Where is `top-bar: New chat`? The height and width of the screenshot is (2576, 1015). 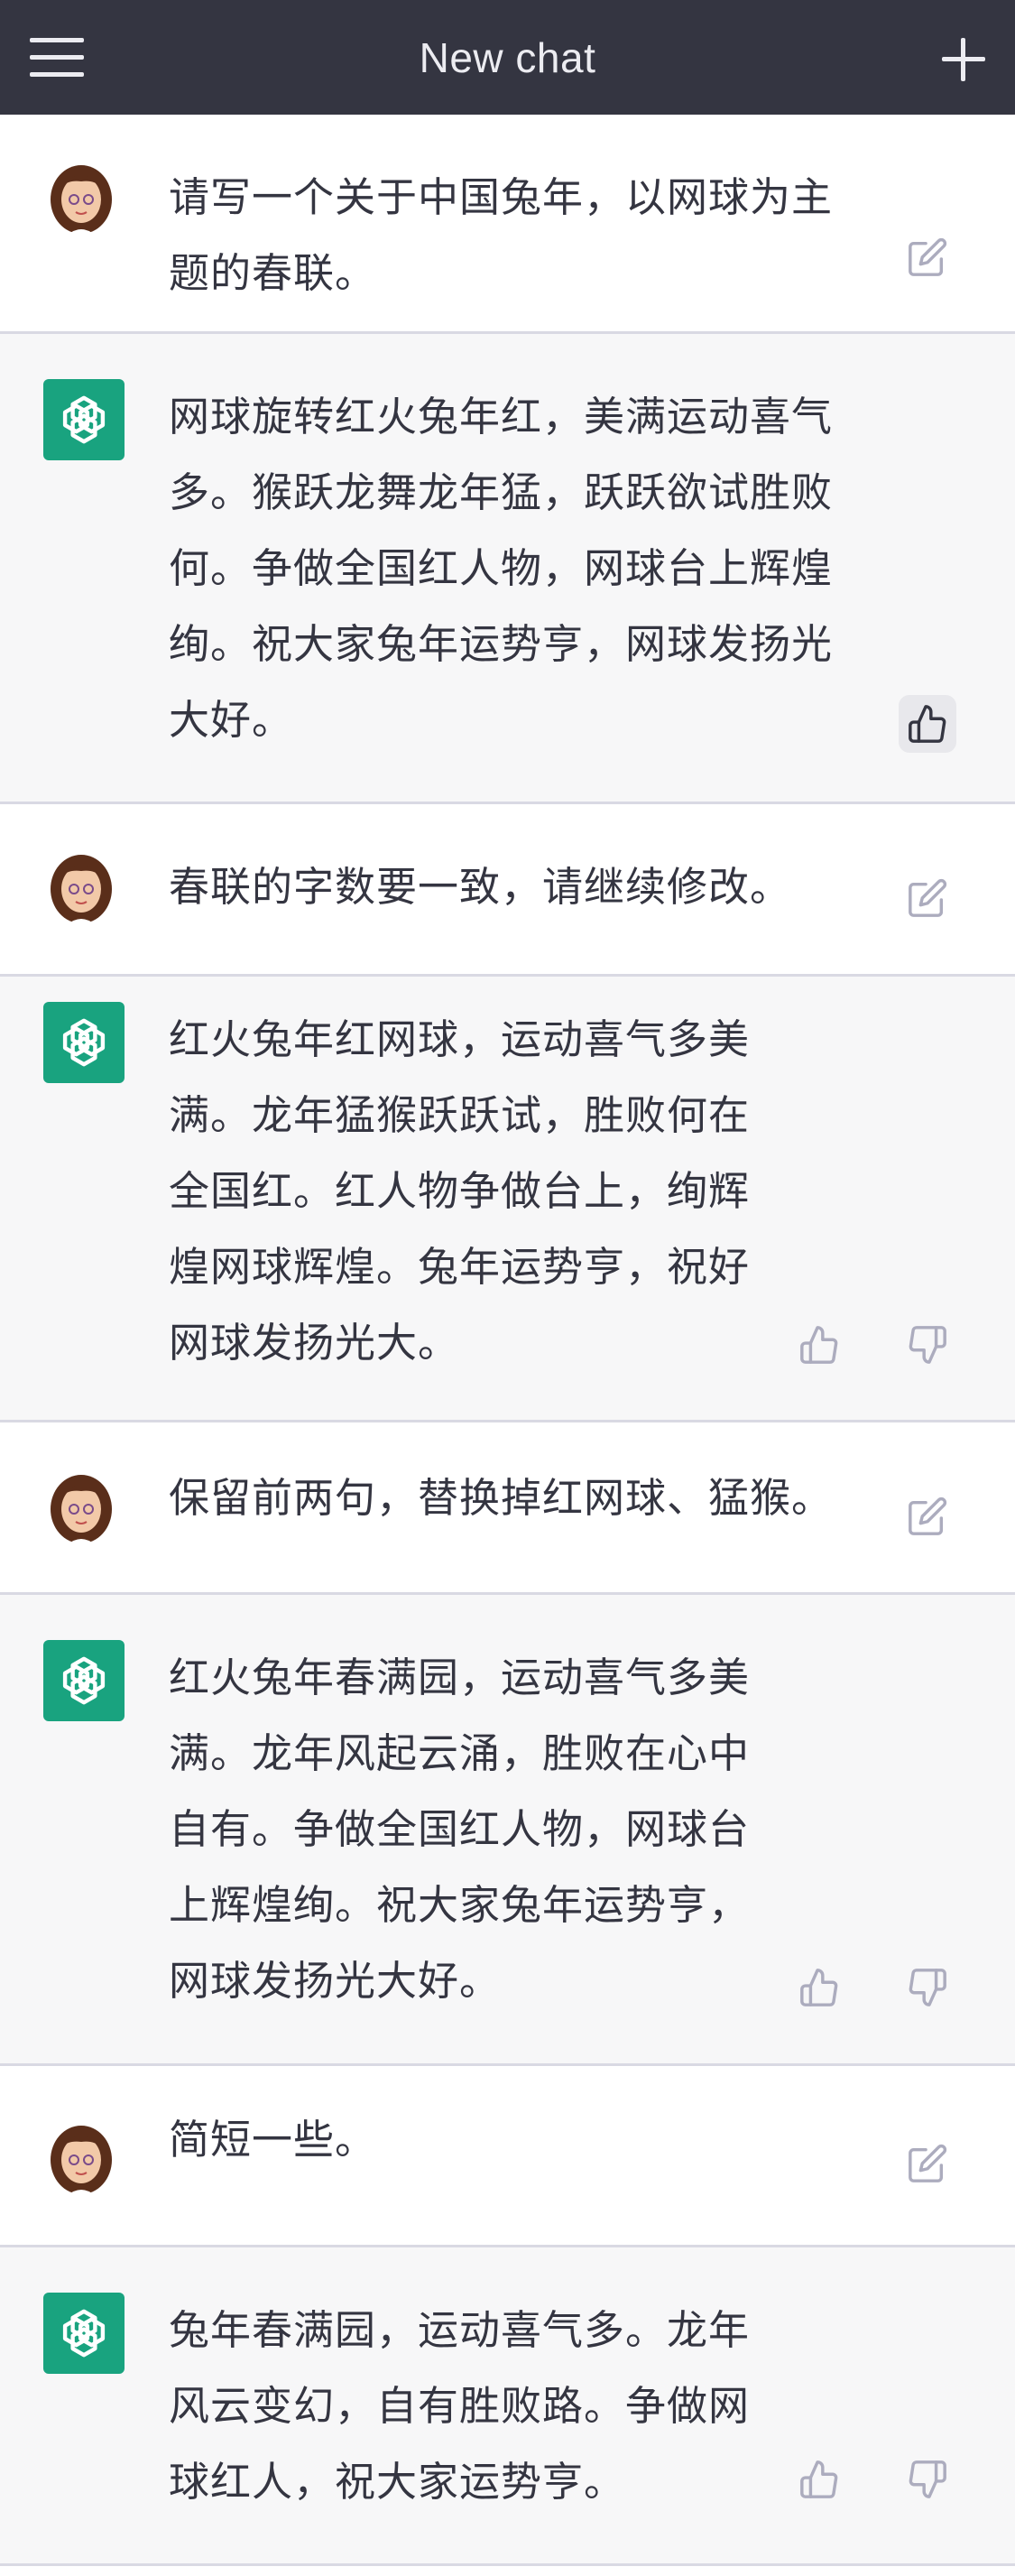
top-bar: New chat is located at coordinates (507, 57).